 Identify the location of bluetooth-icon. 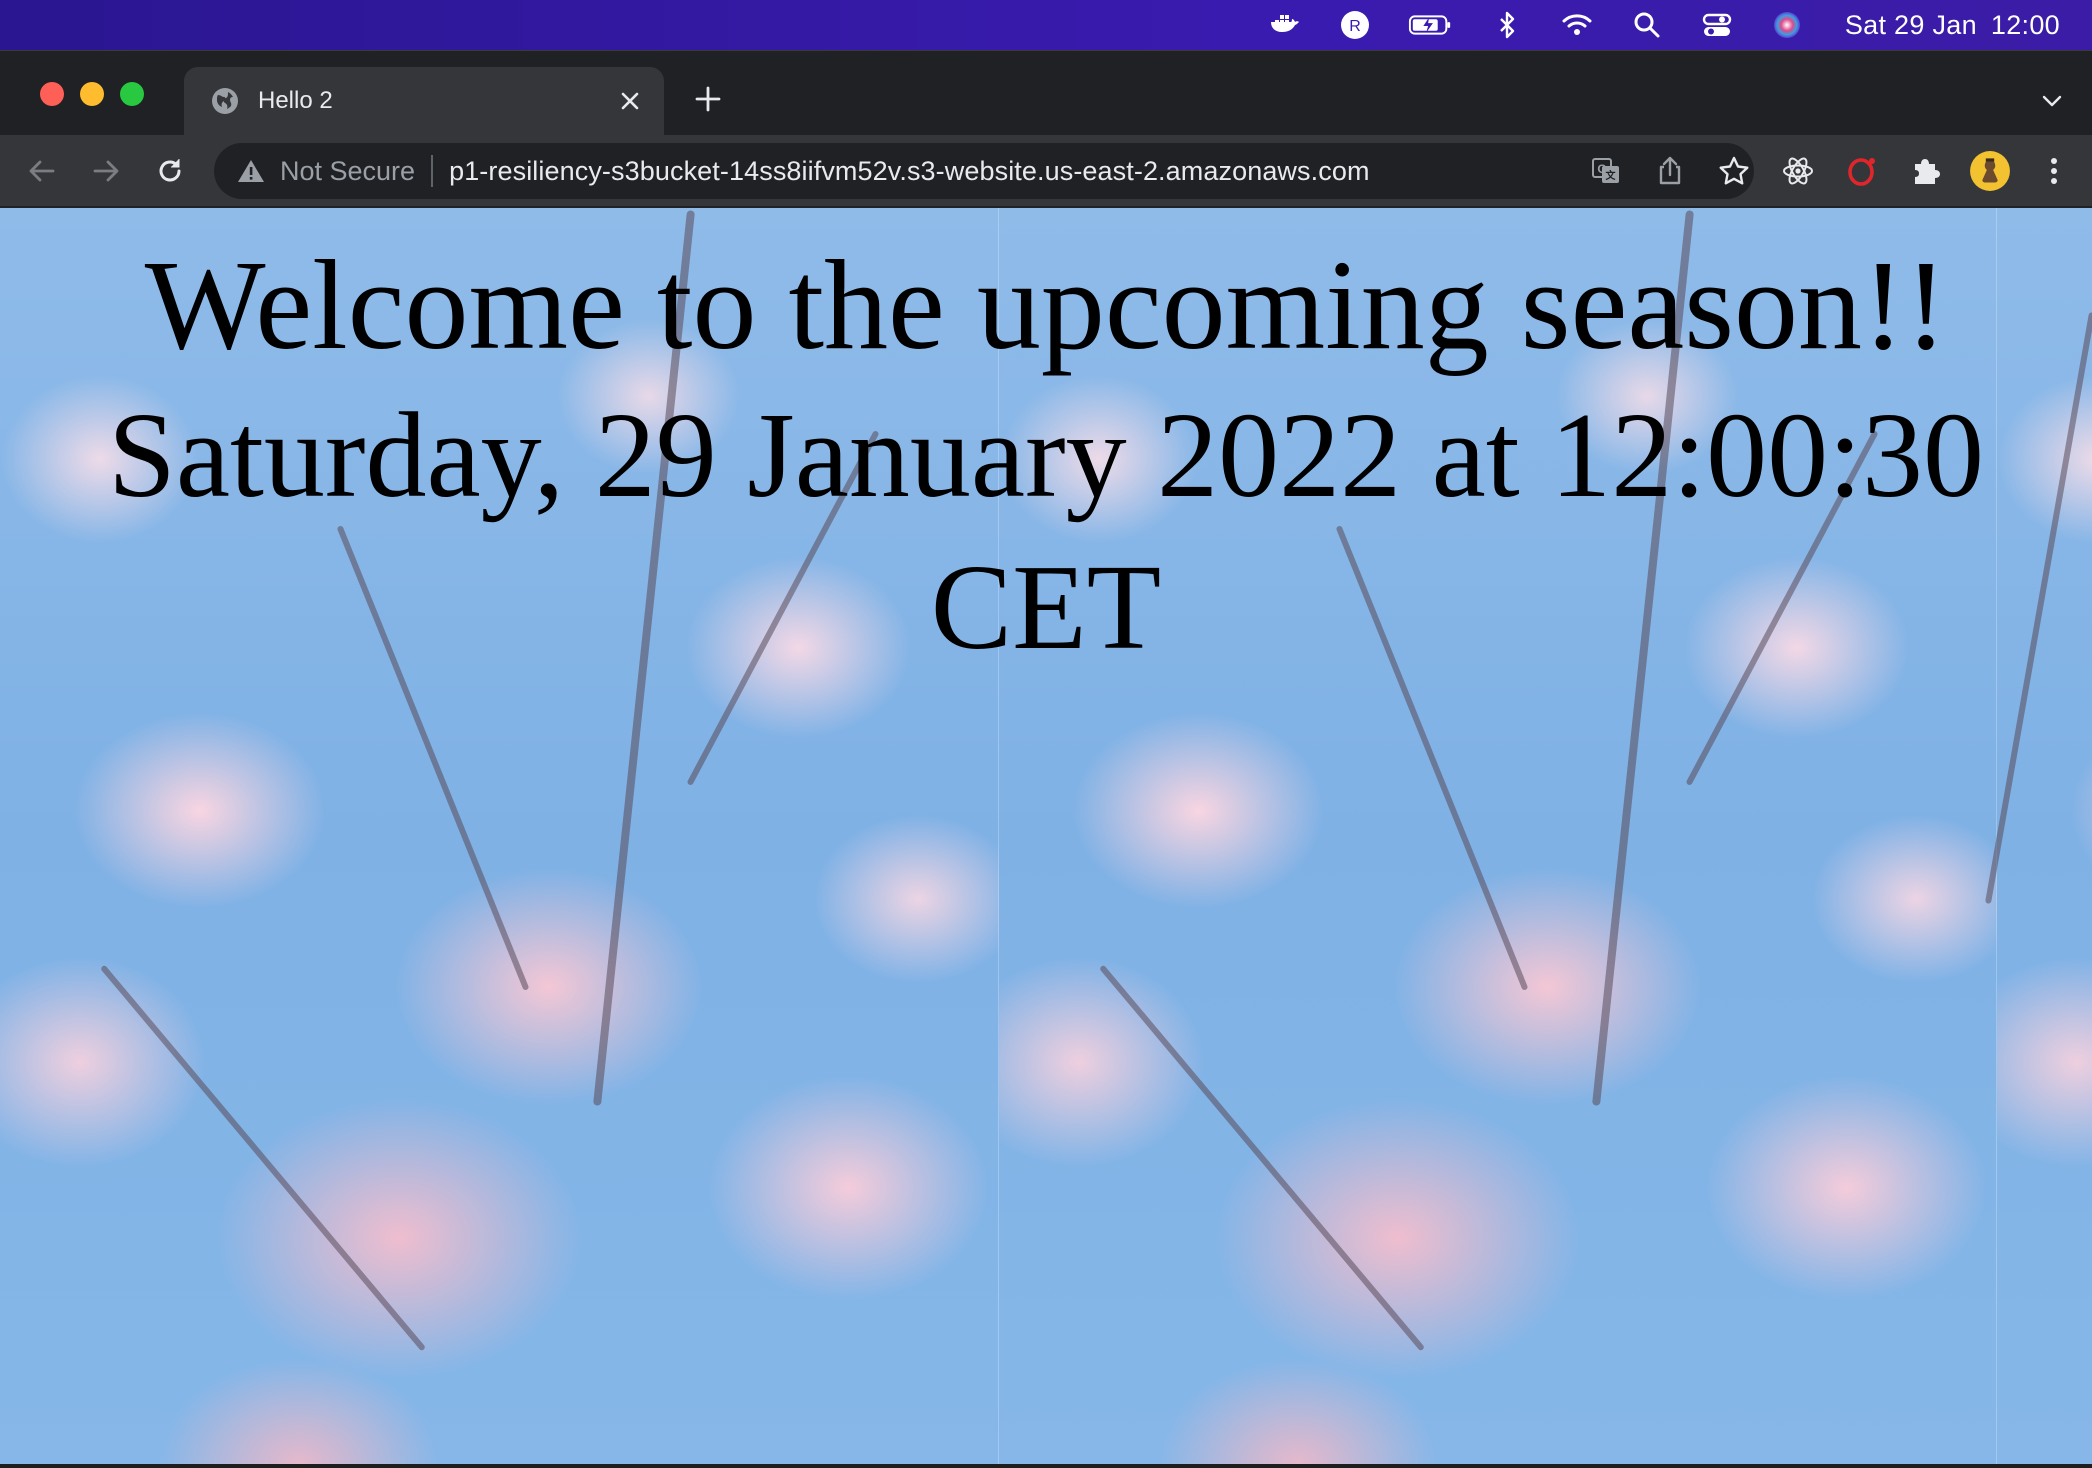
(1507, 25).